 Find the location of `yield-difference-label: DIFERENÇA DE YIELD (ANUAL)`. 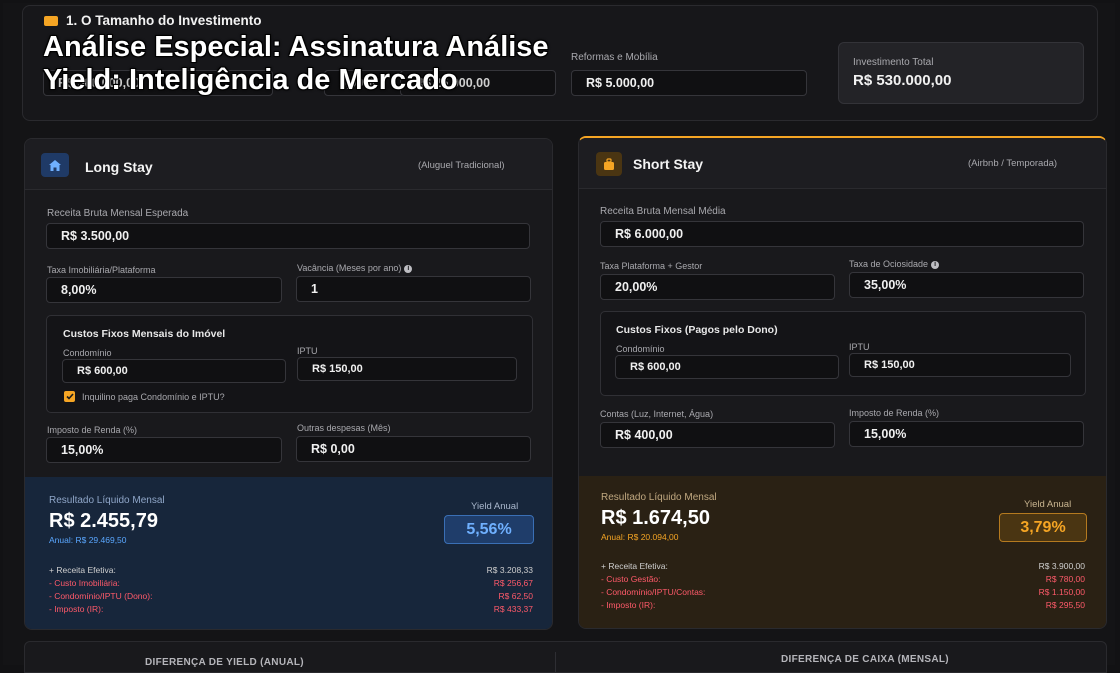

yield-difference-label: DIFERENÇA DE YIELD (ANUAL) is located at coordinates (224, 662).